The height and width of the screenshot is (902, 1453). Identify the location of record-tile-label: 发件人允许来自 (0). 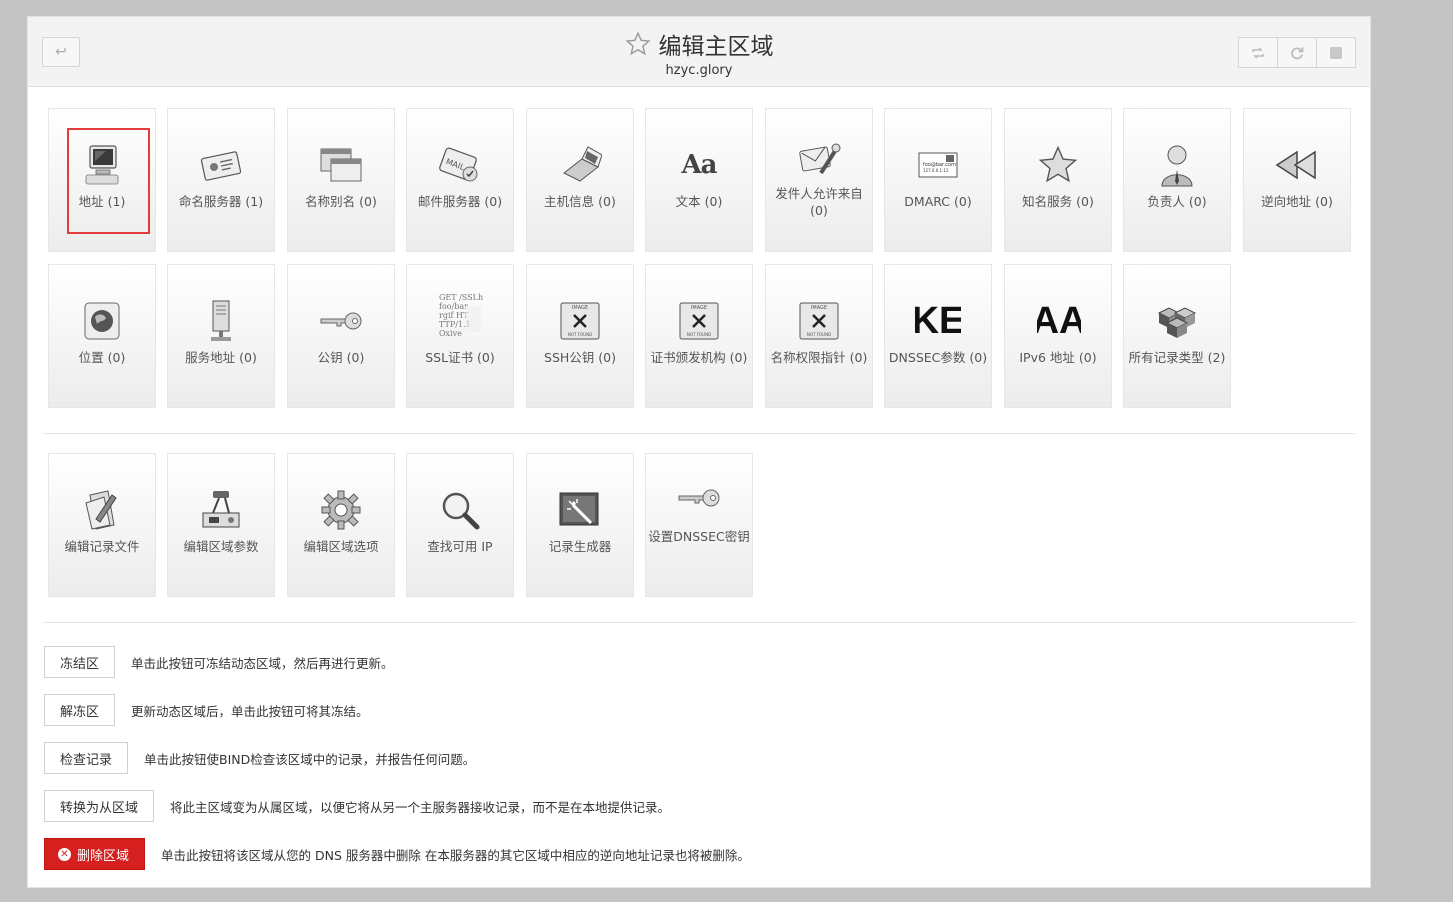
(819, 202).